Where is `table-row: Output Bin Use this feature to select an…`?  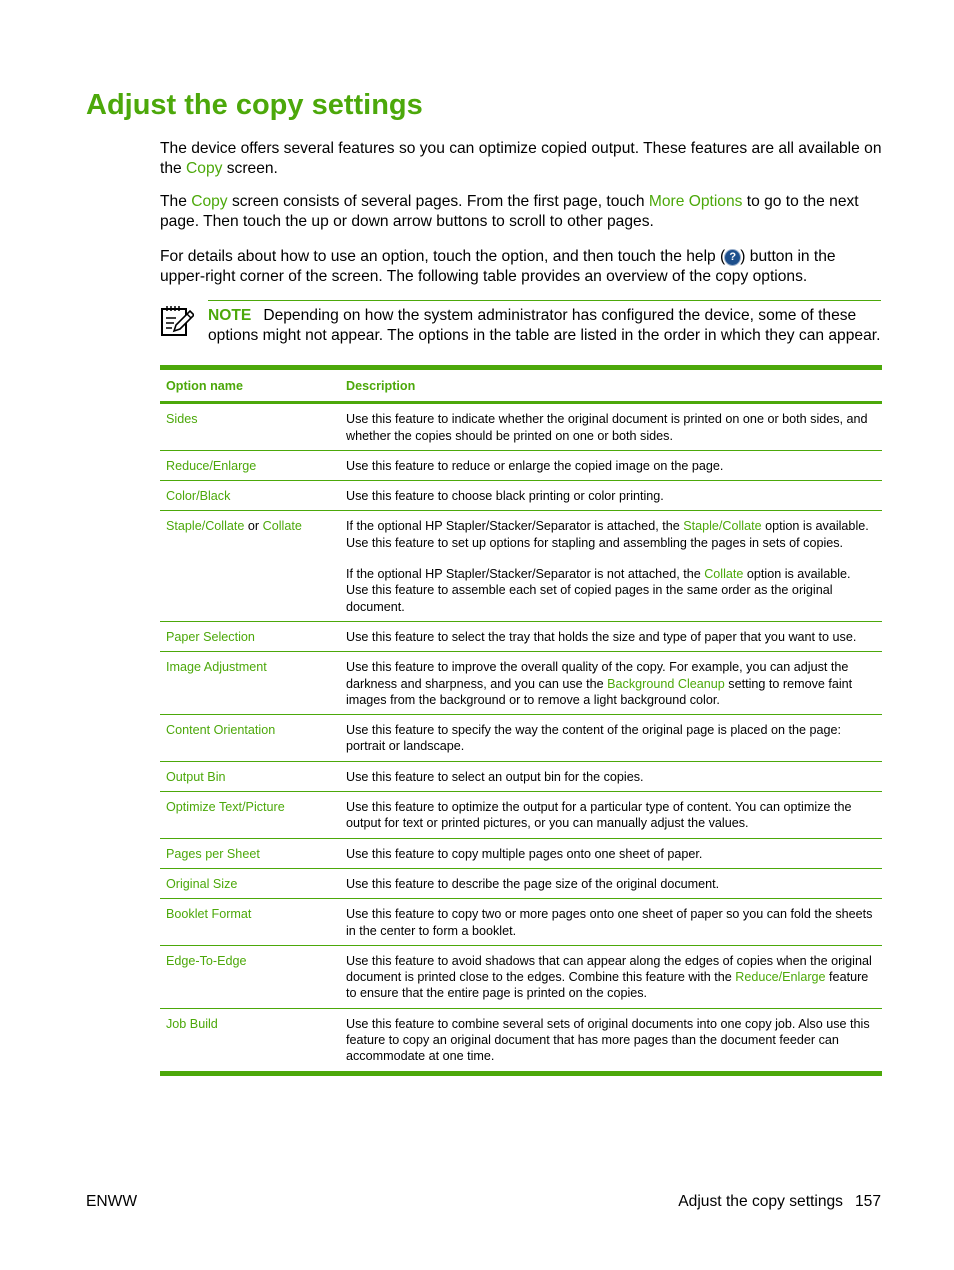 table-row: Output Bin Use this feature to select an… is located at coordinates (521, 776).